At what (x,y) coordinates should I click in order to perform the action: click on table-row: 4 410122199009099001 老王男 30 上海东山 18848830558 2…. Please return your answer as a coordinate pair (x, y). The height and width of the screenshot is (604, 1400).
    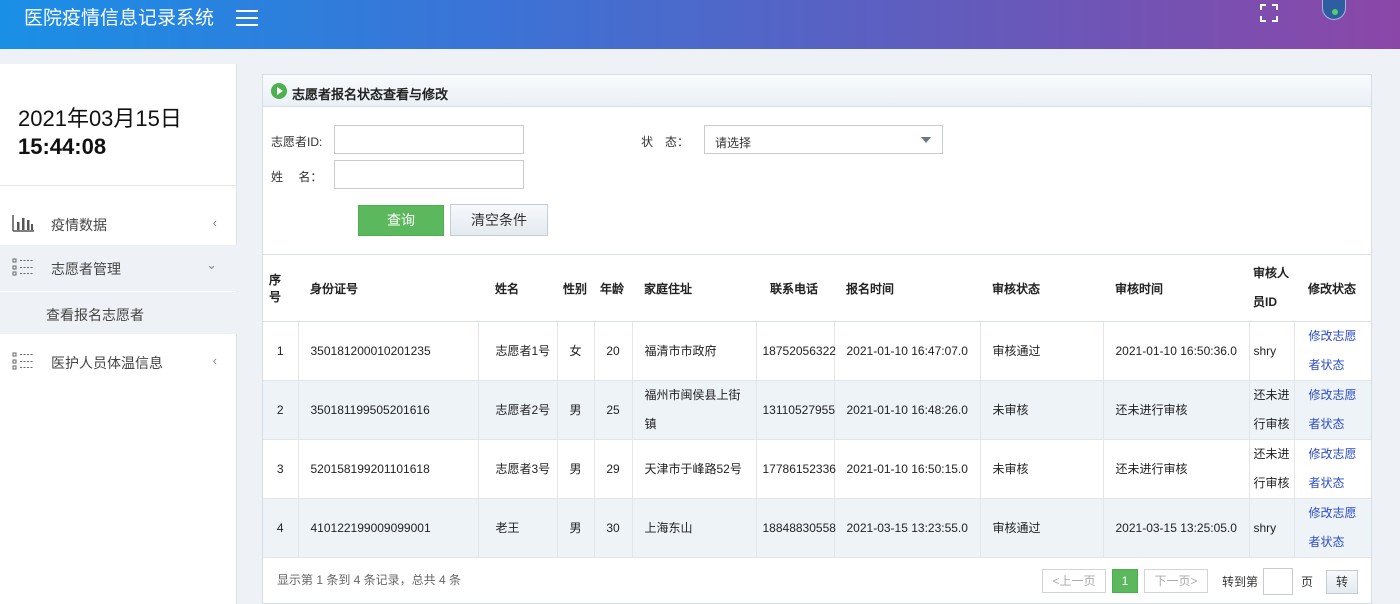
    Looking at the image, I should click on (817, 528).